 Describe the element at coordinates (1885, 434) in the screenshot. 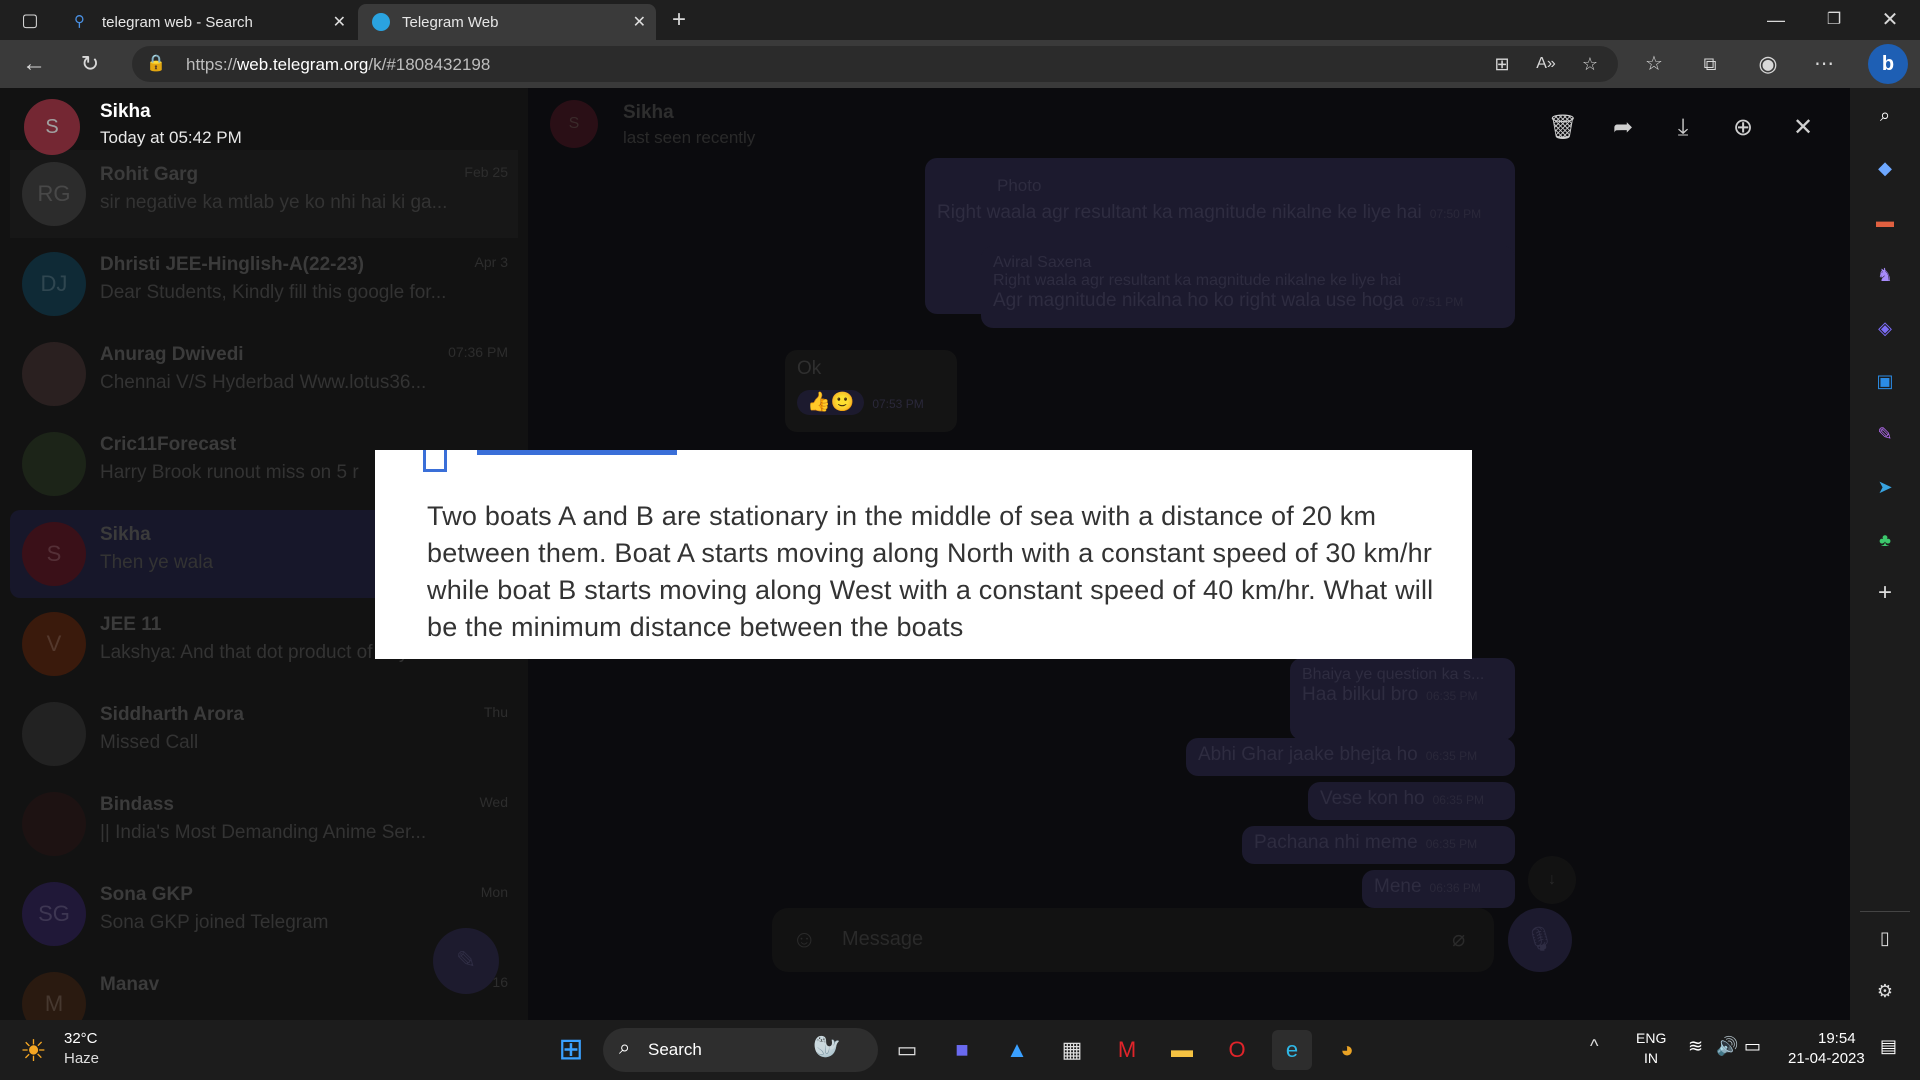

I see `designer-icon: ✎` at that location.